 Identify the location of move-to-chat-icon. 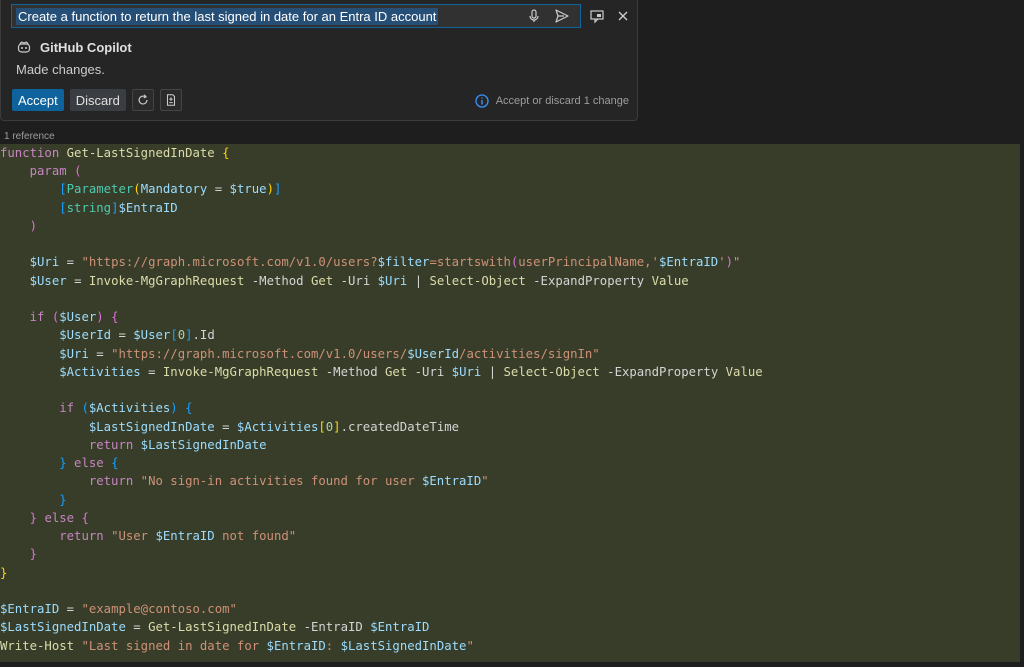
(597, 16).